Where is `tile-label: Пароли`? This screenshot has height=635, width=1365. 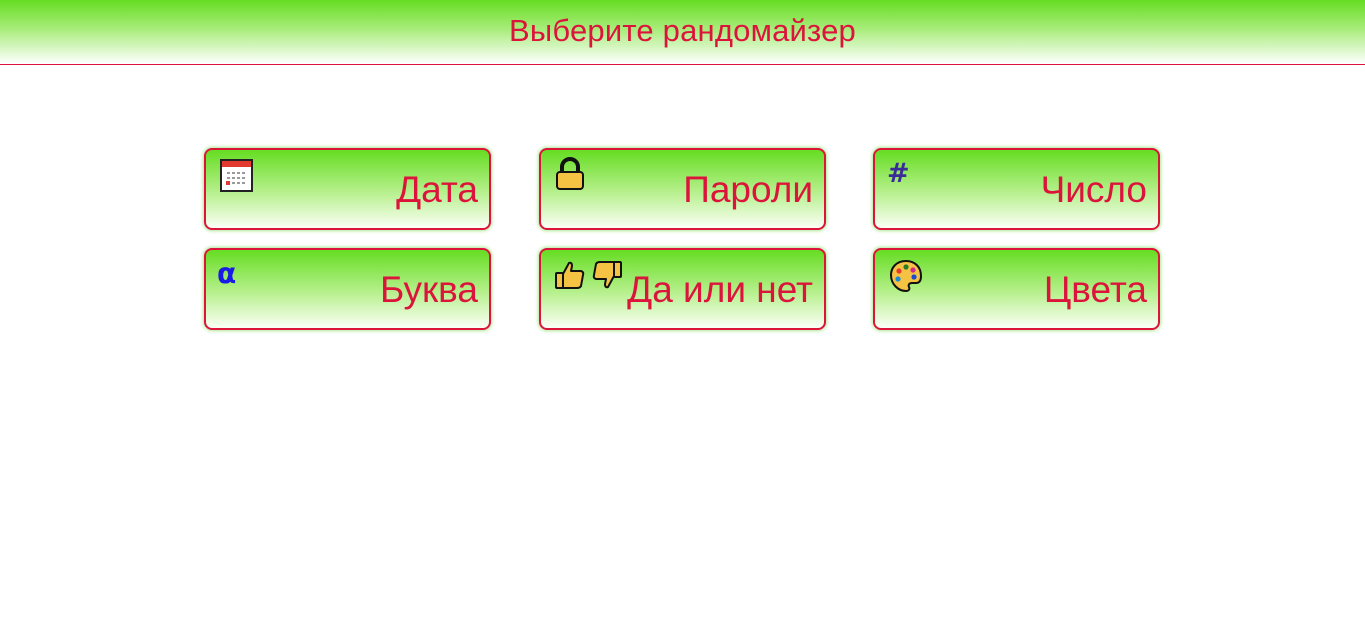
tile-label: Пароли is located at coordinates (748, 189).